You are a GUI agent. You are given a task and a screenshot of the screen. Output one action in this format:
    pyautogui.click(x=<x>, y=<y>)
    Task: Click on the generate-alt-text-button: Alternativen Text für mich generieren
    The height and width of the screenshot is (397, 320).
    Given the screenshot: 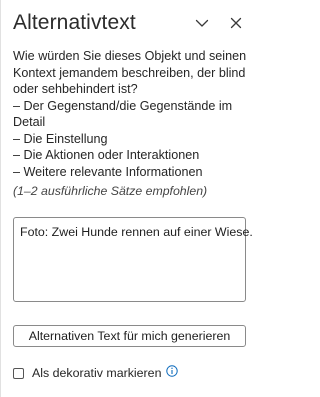 What is the action you would take?
    pyautogui.click(x=129, y=336)
    